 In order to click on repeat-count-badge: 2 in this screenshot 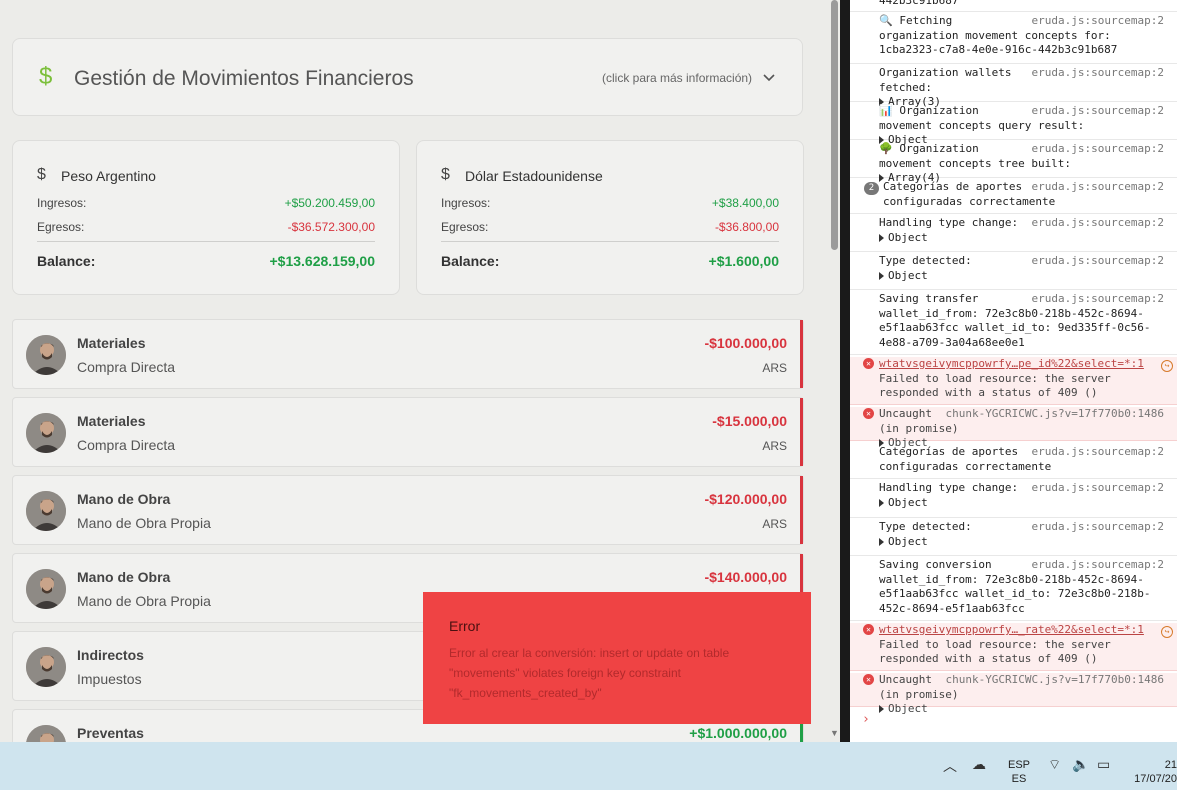, I will do `click(871, 188)`.